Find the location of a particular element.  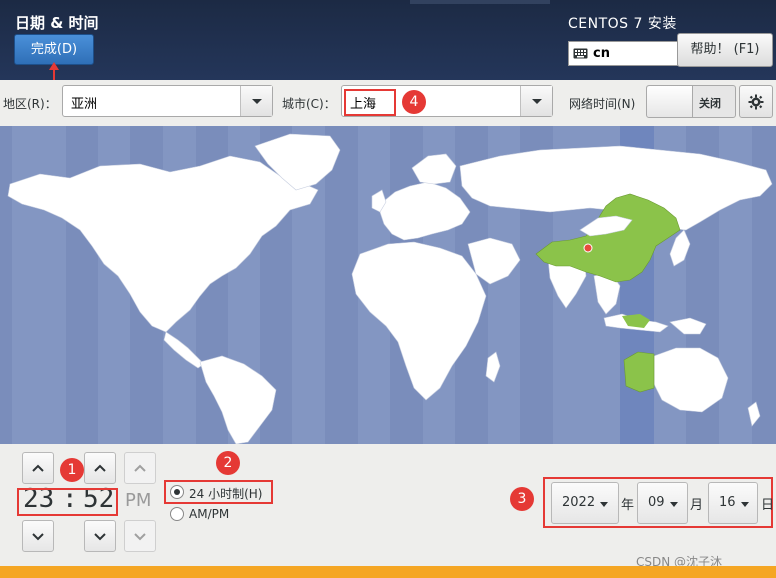

year-combo: 2022 is located at coordinates (585, 503).